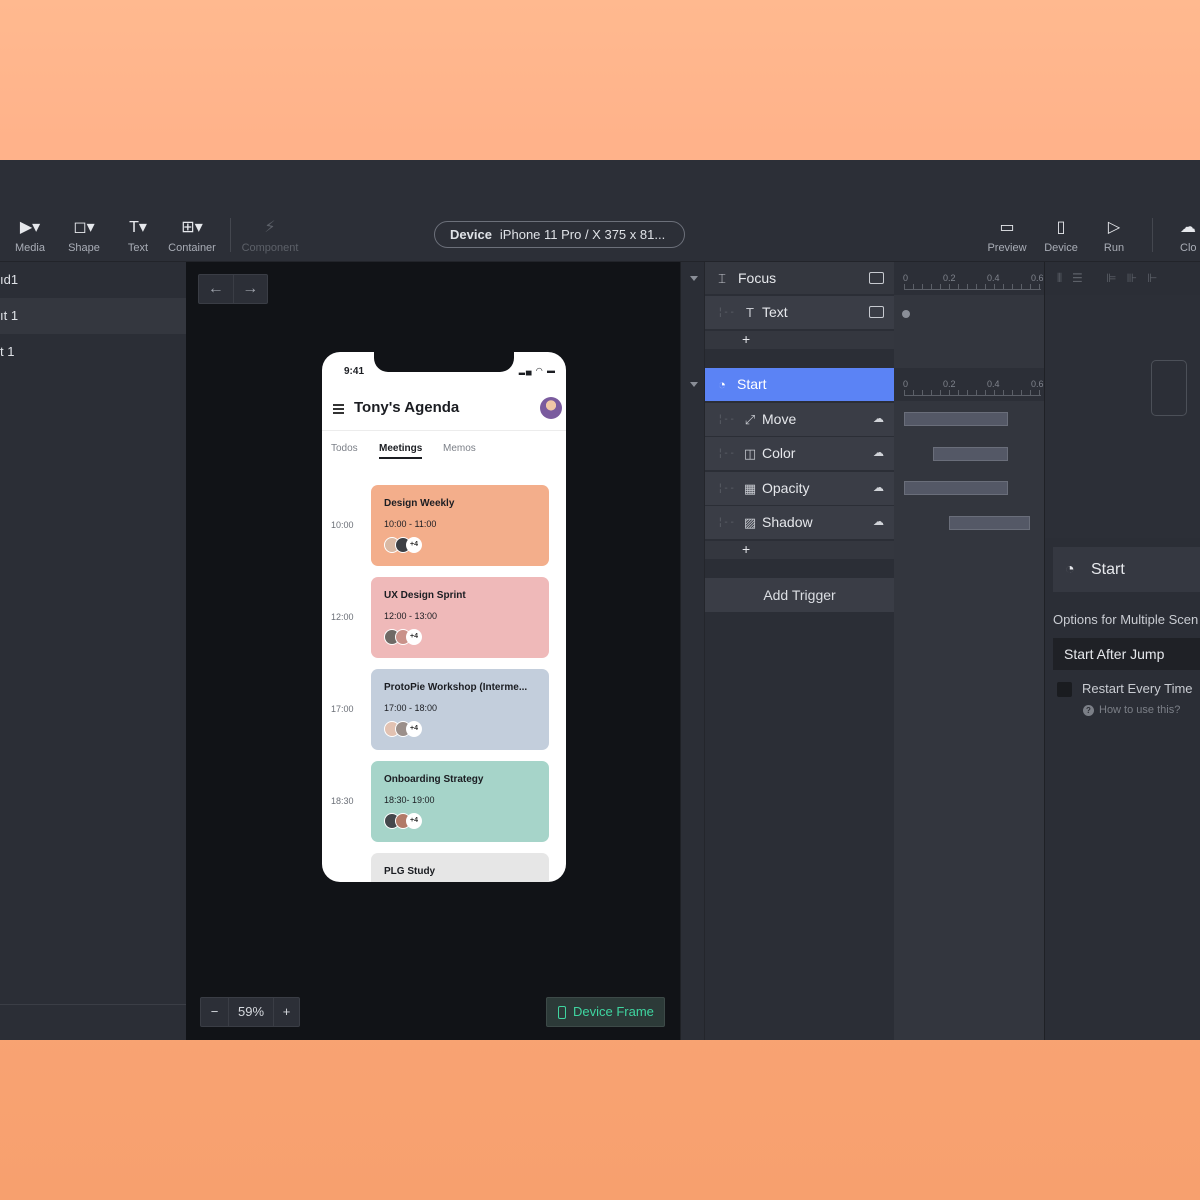  I want to click on text-layer-icon: T, so click(750, 312).